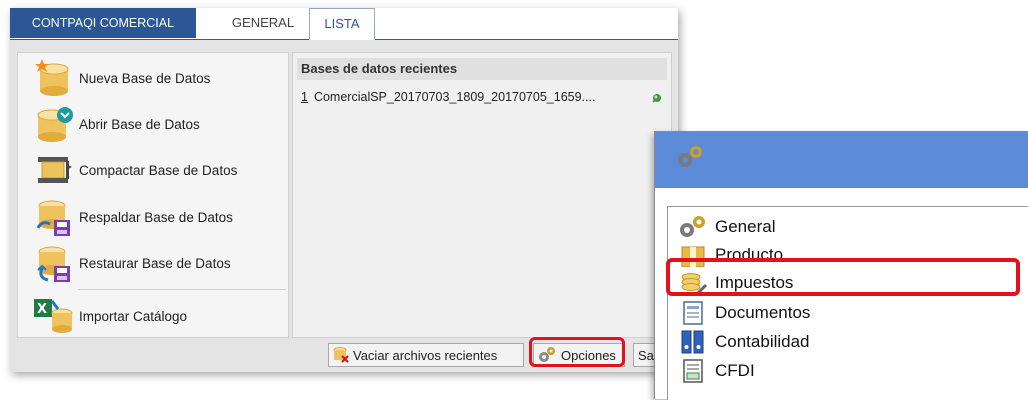  What do you see at coordinates (763, 312) in the screenshot?
I see `option-label: Documentos` at bounding box center [763, 312].